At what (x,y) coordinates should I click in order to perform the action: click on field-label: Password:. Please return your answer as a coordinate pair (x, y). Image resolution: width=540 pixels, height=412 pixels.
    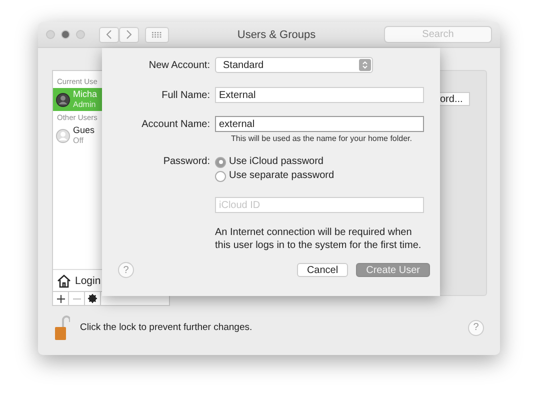
    Looking at the image, I should click on (186, 162).